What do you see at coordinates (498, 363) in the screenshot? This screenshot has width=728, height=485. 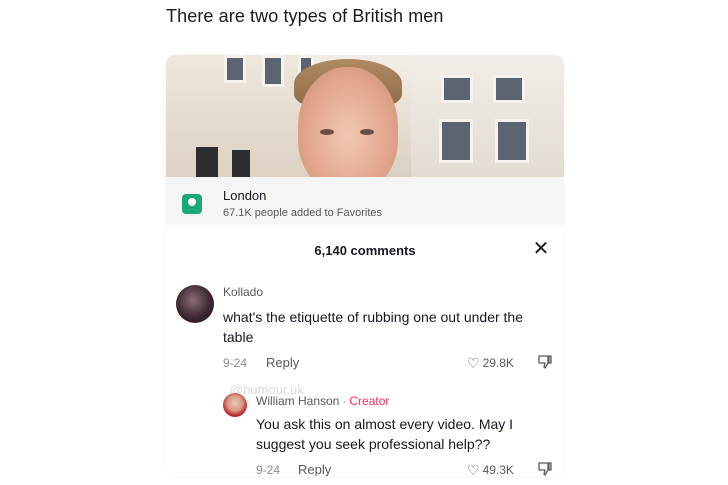 I see `like-count: 29.8K` at bounding box center [498, 363].